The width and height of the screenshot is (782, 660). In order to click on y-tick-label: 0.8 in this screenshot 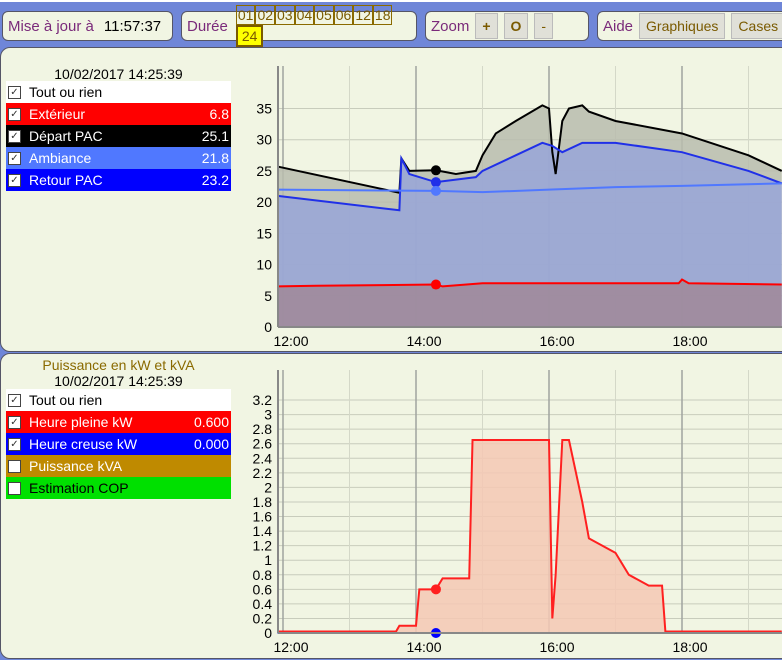, I will do `click(263, 575)`.